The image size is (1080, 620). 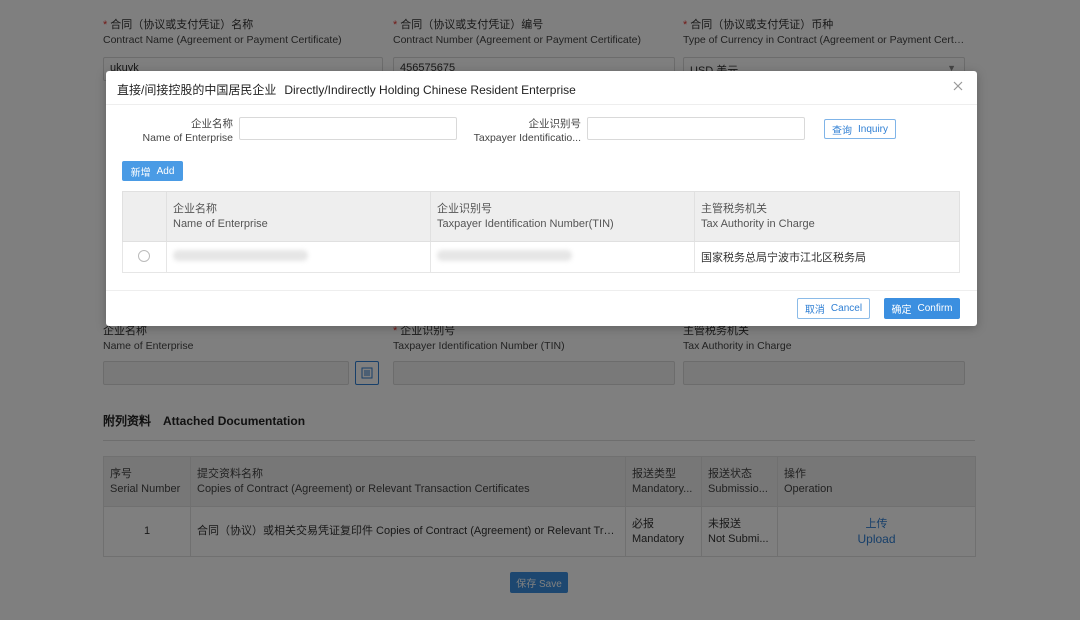 What do you see at coordinates (348, 128) in the screenshot?
I see `query-name-input` at bounding box center [348, 128].